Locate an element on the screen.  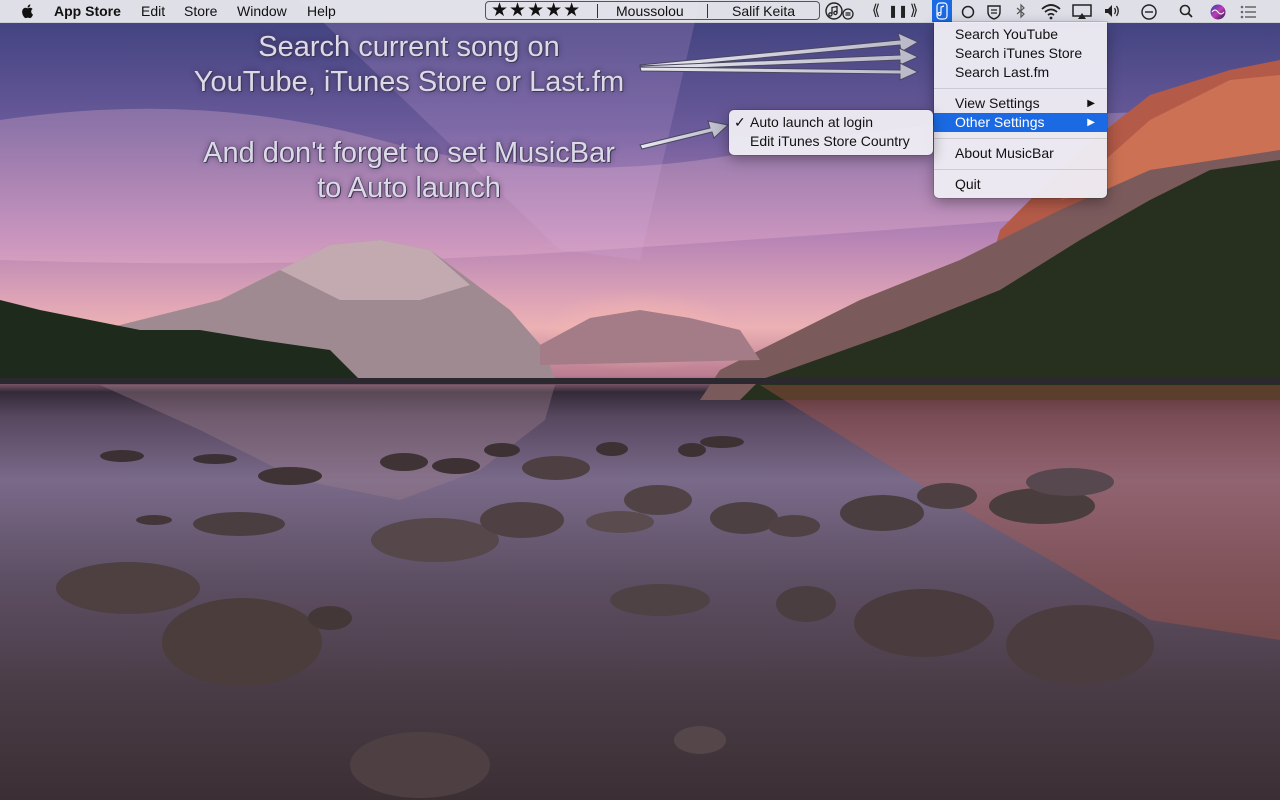
menu-item-search-itunes-store: Search iTunes Store is located at coordinates (1020, 53).